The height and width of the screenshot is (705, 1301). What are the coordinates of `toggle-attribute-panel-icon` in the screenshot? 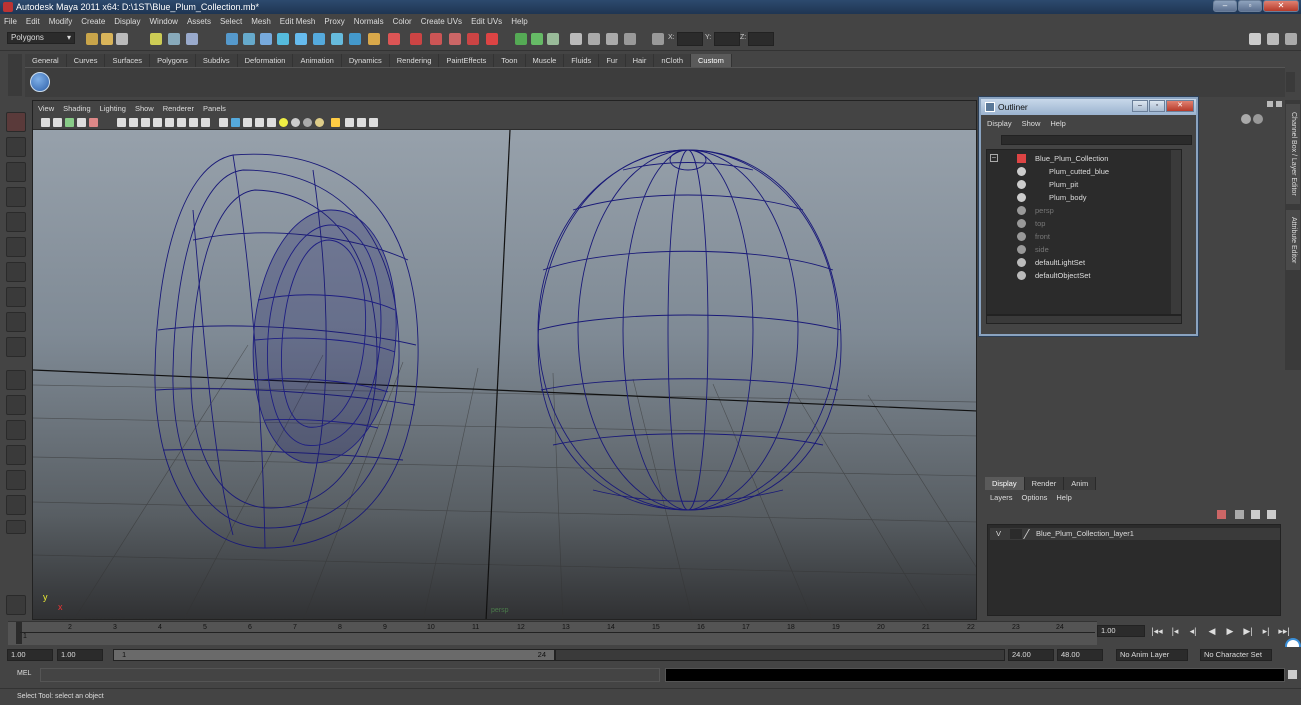 It's located at (1255, 39).